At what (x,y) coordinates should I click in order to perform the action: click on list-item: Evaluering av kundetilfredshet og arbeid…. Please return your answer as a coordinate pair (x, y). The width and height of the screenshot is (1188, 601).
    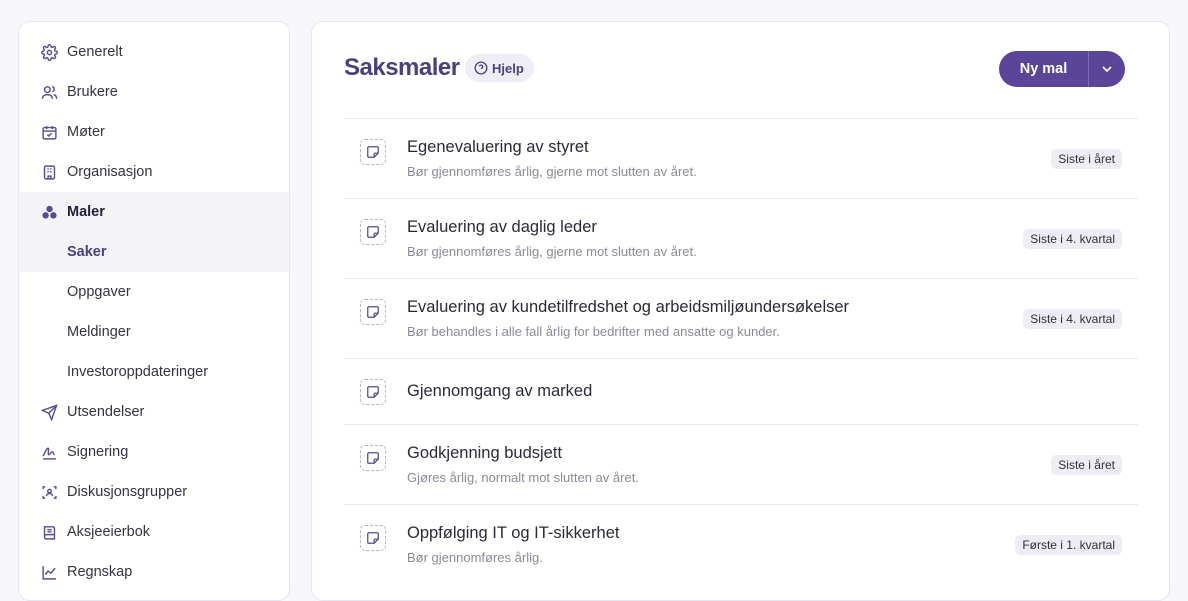
    Looking at the image, I should click on (741, 318).